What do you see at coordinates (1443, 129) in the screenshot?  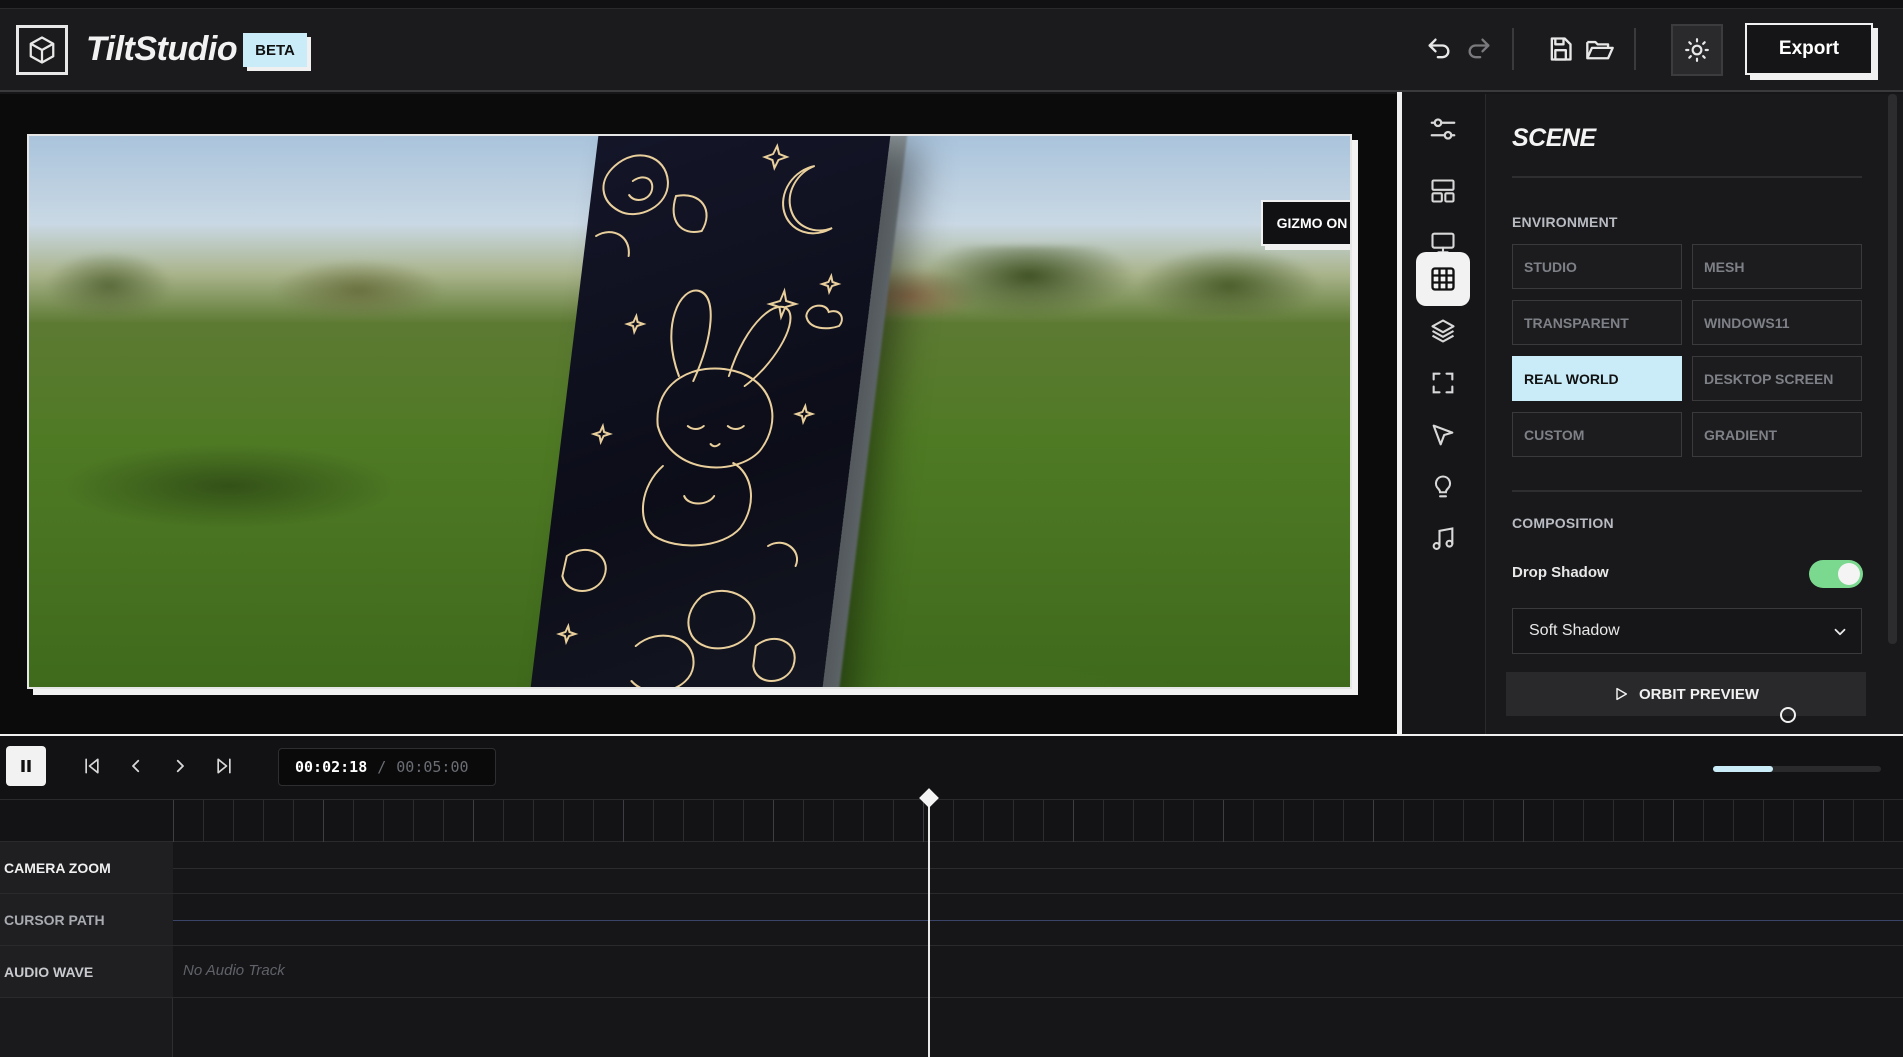 I see `adjustments-icon` at bounding box center [1443, 129].